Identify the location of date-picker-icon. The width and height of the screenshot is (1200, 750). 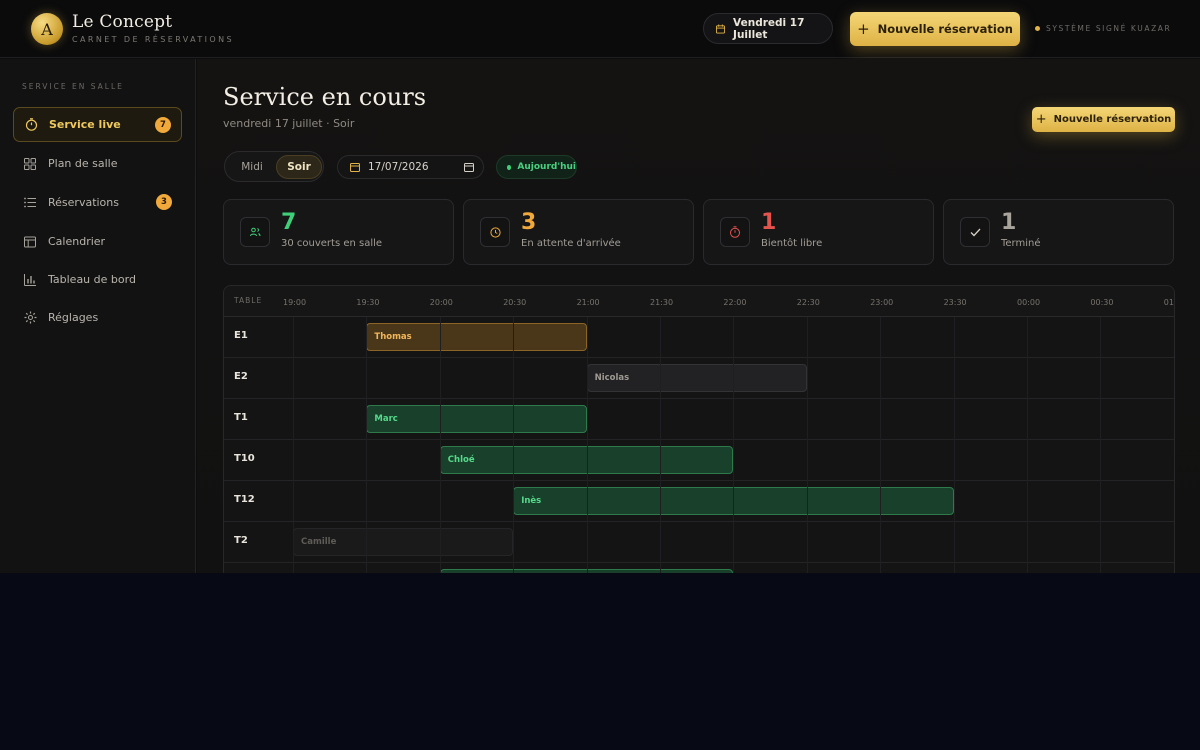
(469, 167).